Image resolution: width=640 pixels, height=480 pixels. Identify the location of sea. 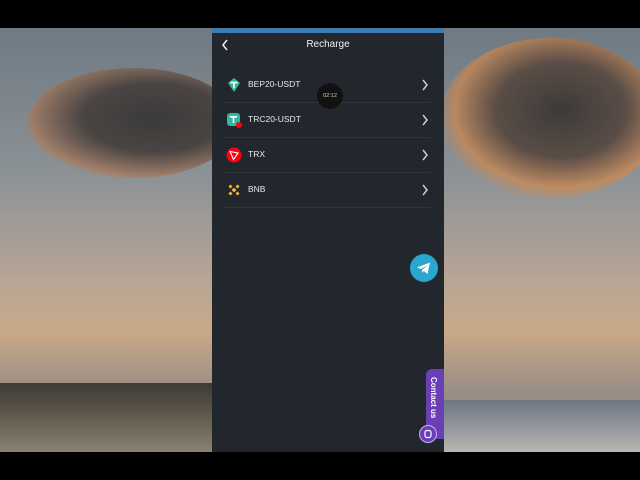
(540, 426).